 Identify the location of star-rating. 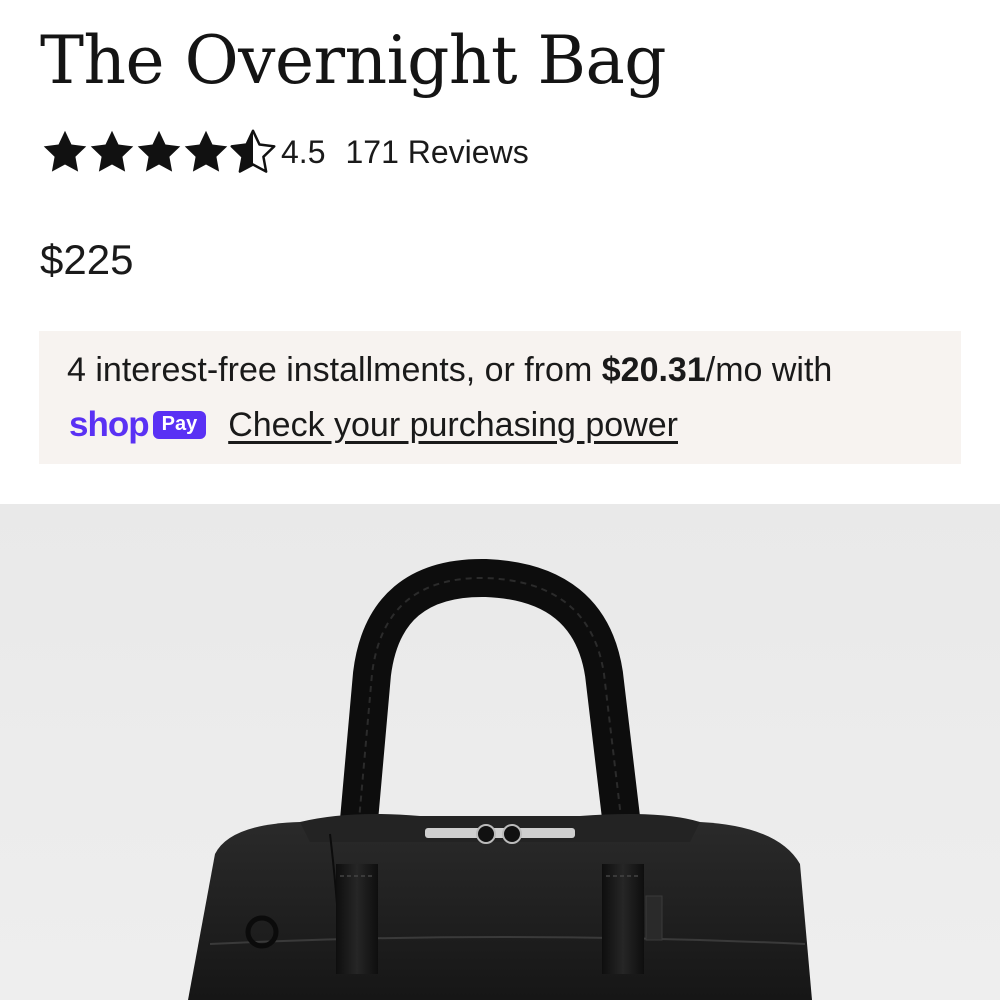
(159, 152).